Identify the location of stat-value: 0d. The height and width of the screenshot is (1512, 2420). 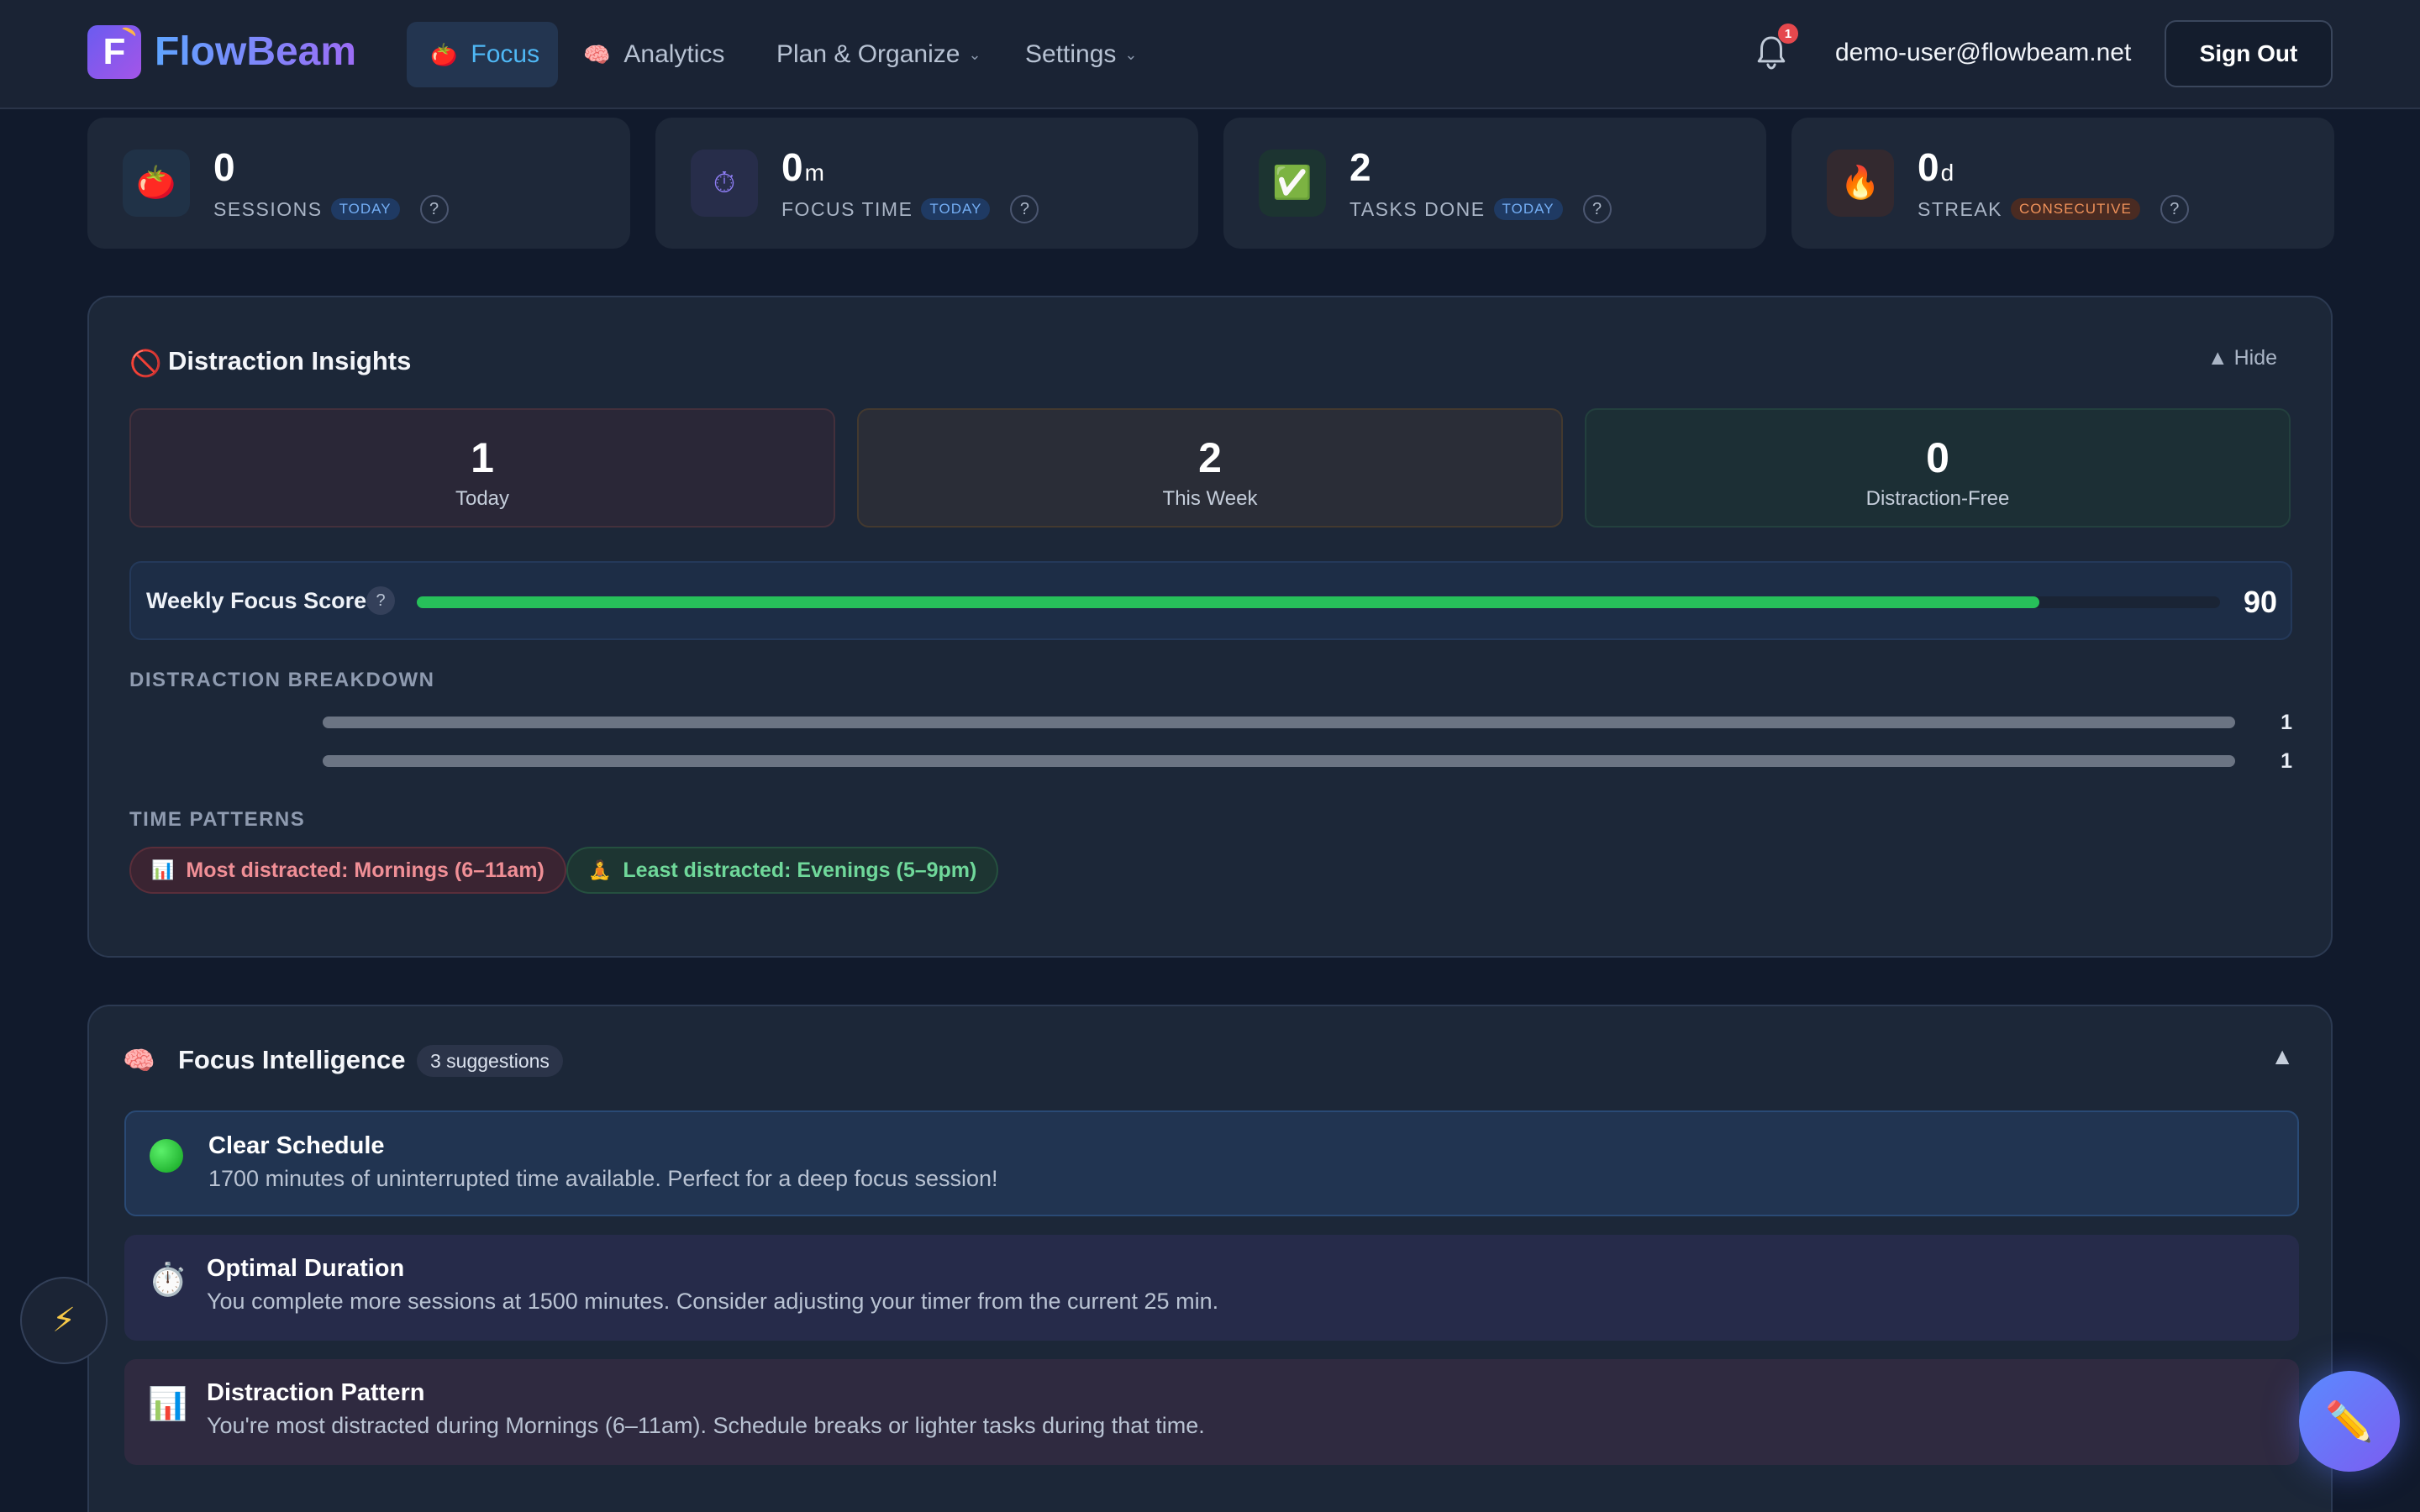
(1936, 167).